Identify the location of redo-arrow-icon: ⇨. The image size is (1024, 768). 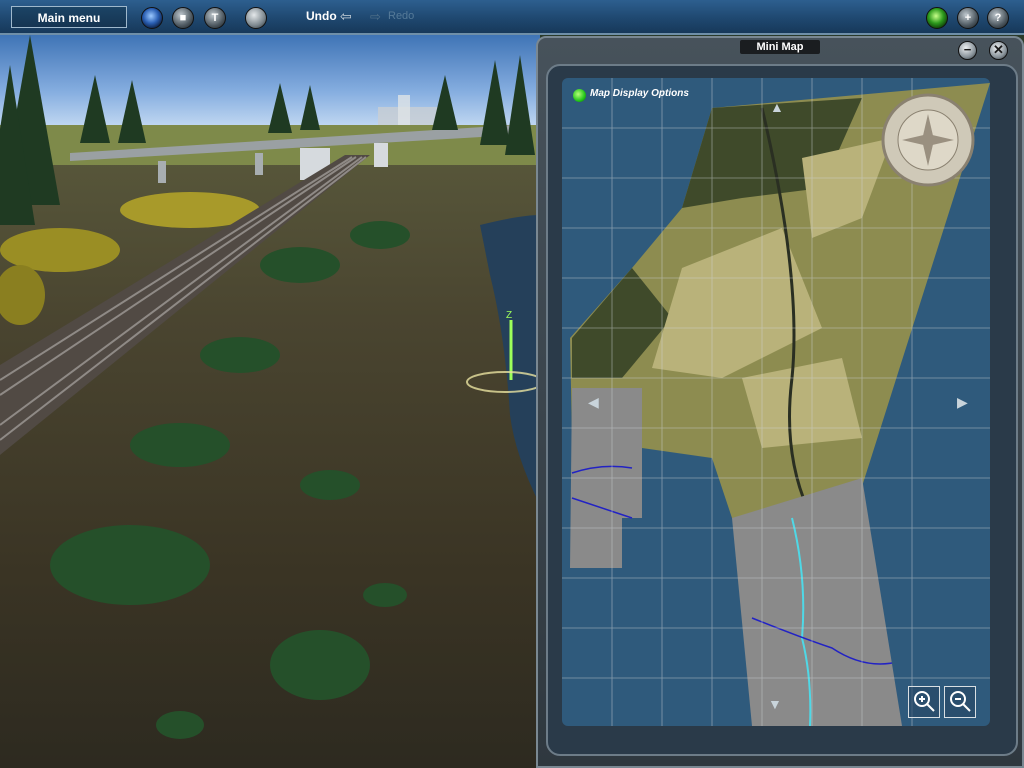
(375, 16).